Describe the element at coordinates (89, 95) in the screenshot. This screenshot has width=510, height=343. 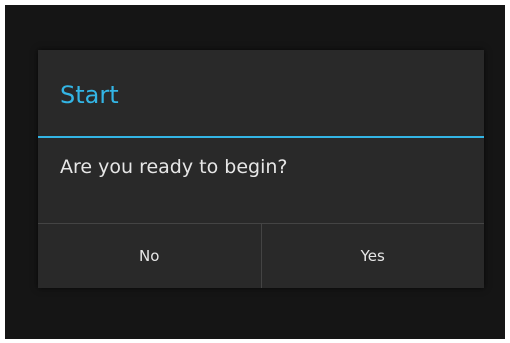
I see `dialog-title: Start` at that location.